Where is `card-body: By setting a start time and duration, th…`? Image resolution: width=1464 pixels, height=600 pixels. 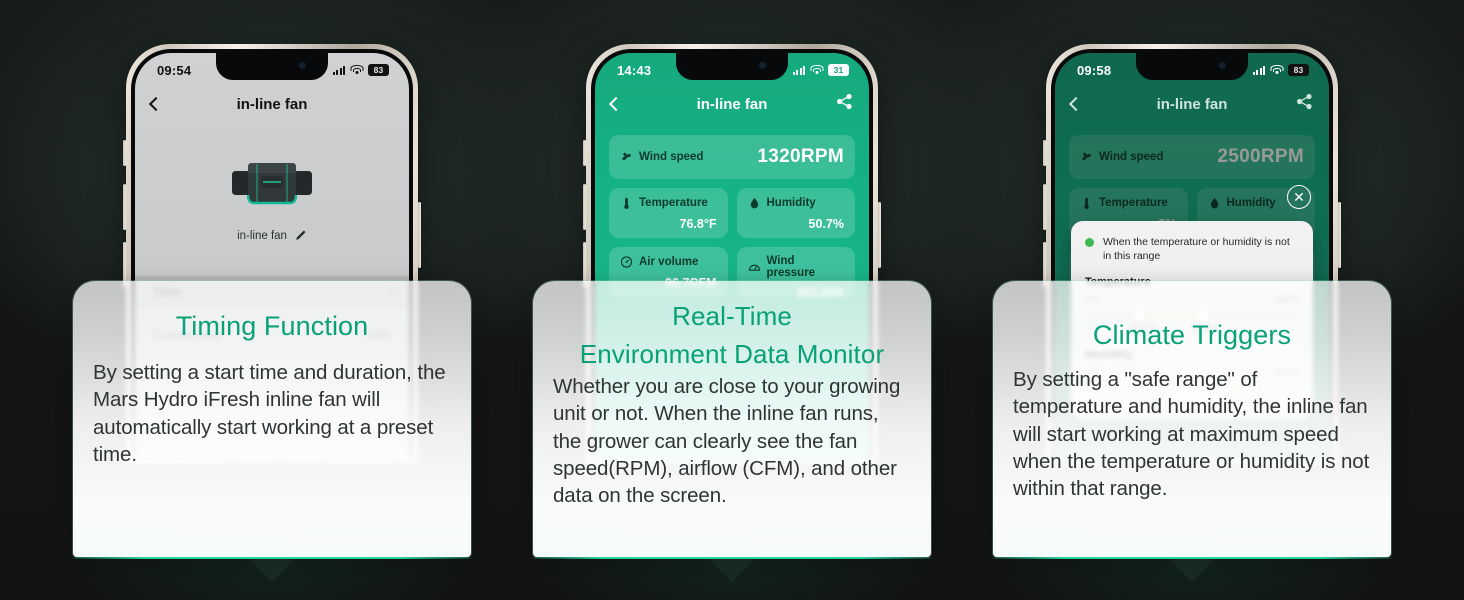 card-body: By setting a start time and duration, th… is located at coordinates (269, 413).